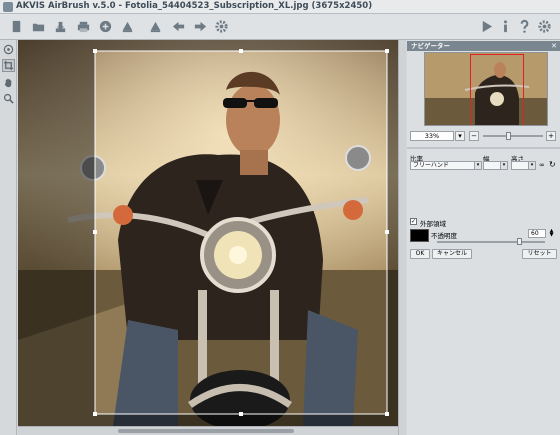 The height and width of the screenshot is (435, 560). Describe the element at coordinates (524, 26) in the screenshot. I see `help-icon` at that location.